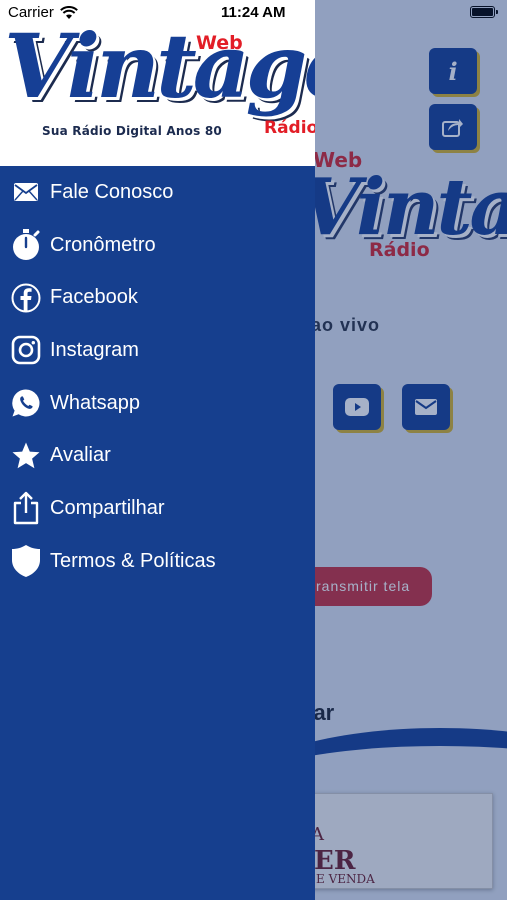 This screenshot has width=507, height=900. I want to click on menu-item-facebook: Facebook, so click(157, 297).